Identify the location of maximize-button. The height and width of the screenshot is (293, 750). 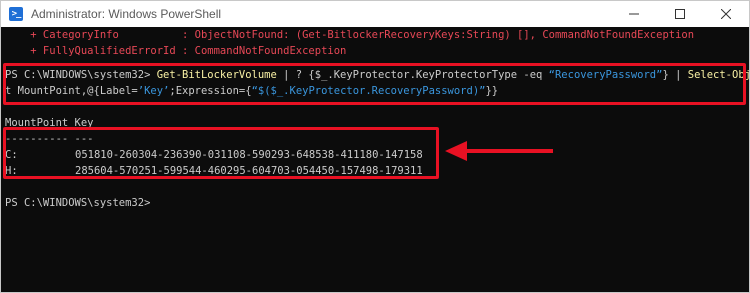
(680, 14).